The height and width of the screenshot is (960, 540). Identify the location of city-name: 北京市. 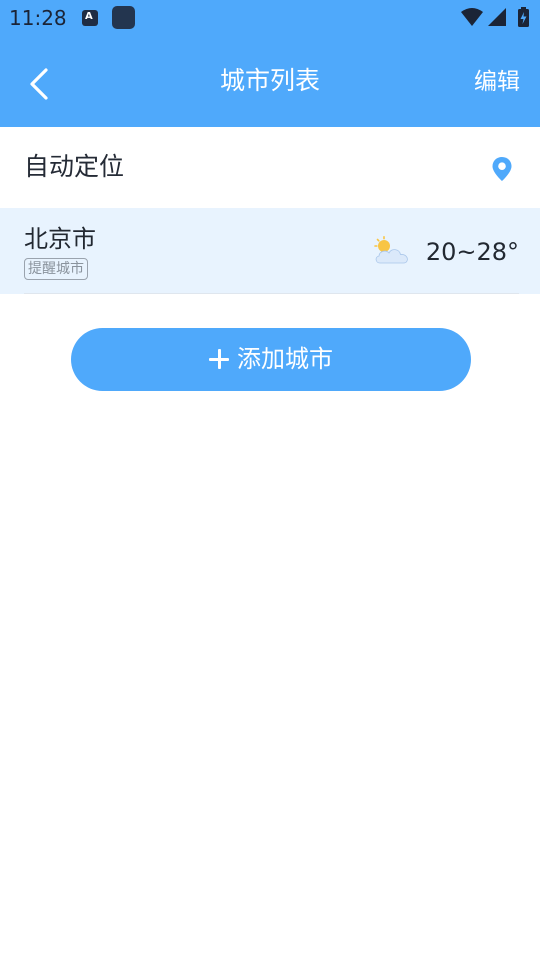
(60, 239).